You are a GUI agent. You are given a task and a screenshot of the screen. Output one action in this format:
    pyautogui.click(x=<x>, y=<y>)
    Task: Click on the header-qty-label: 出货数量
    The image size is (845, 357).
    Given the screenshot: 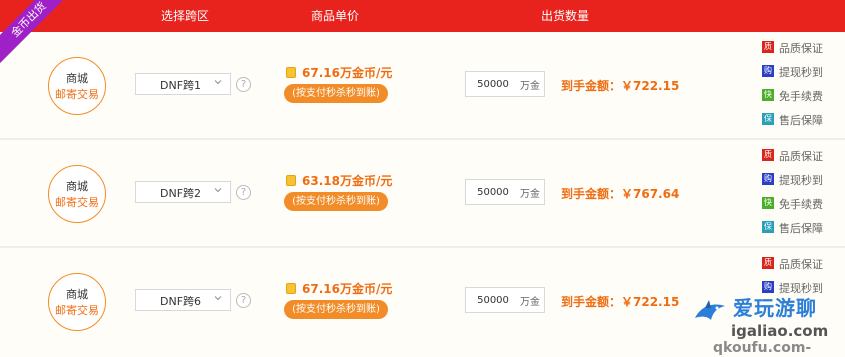 What is the action you would take?
    pyautogui.click(x=564, y=16)
    